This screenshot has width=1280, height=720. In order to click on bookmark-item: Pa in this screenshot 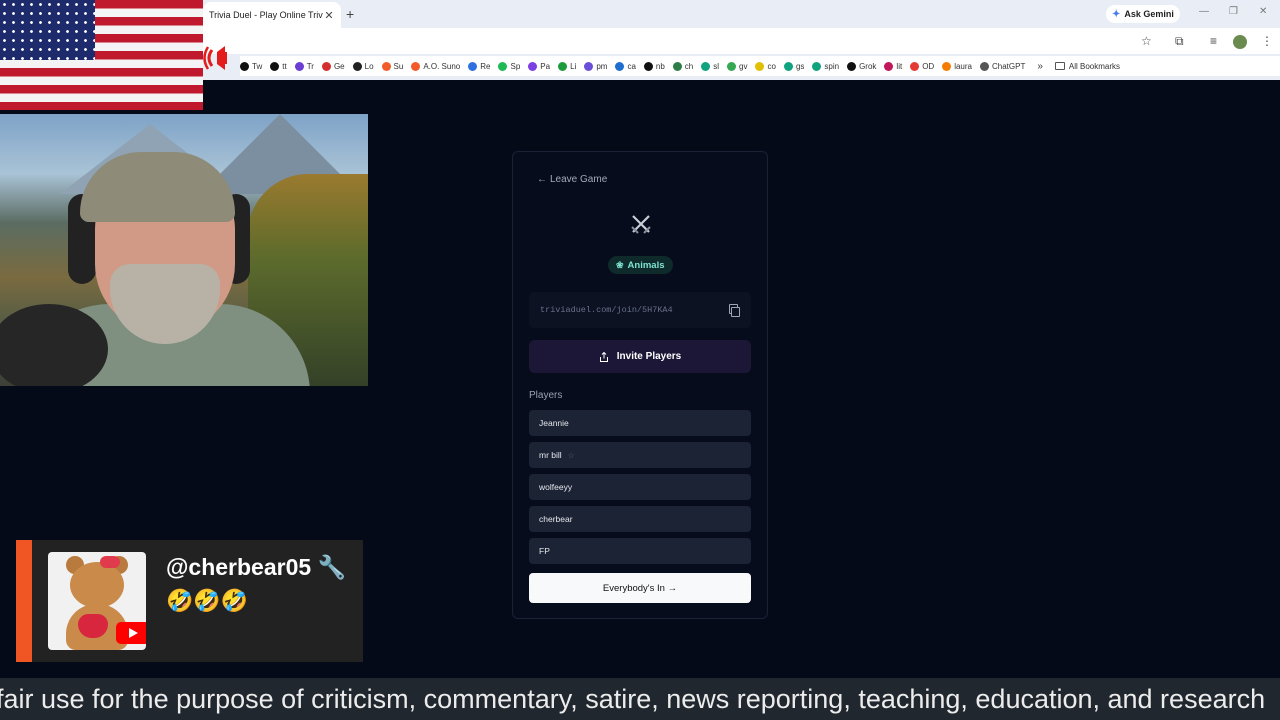, I will do `click(539, 66)`.